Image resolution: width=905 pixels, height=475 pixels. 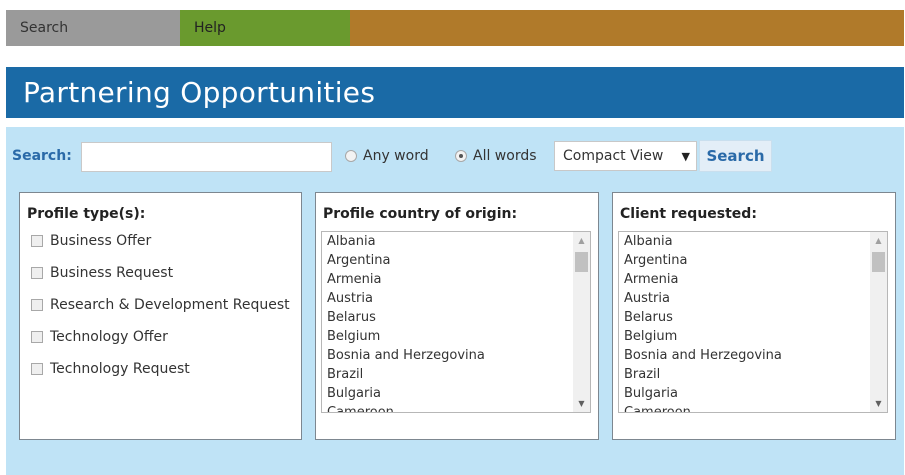 I want to click on client-option: Brazil, so click(x=755, y=374).